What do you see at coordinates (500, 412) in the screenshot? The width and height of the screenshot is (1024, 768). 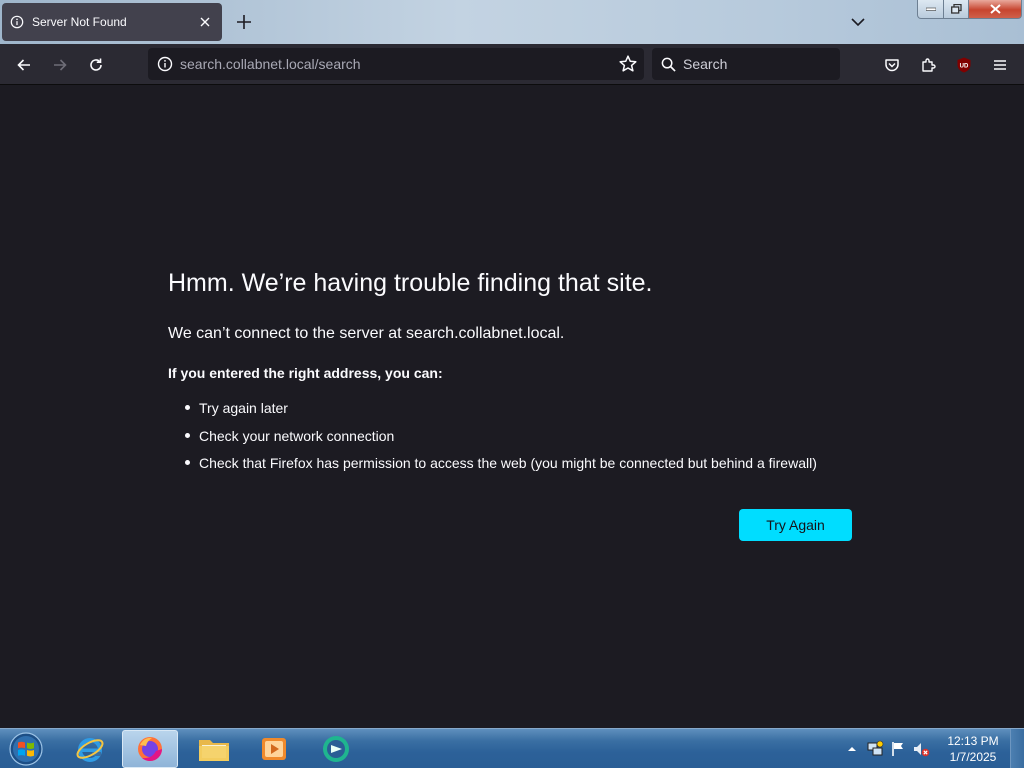 I see `list-item: Try again later` at bounding box center [500, 412].